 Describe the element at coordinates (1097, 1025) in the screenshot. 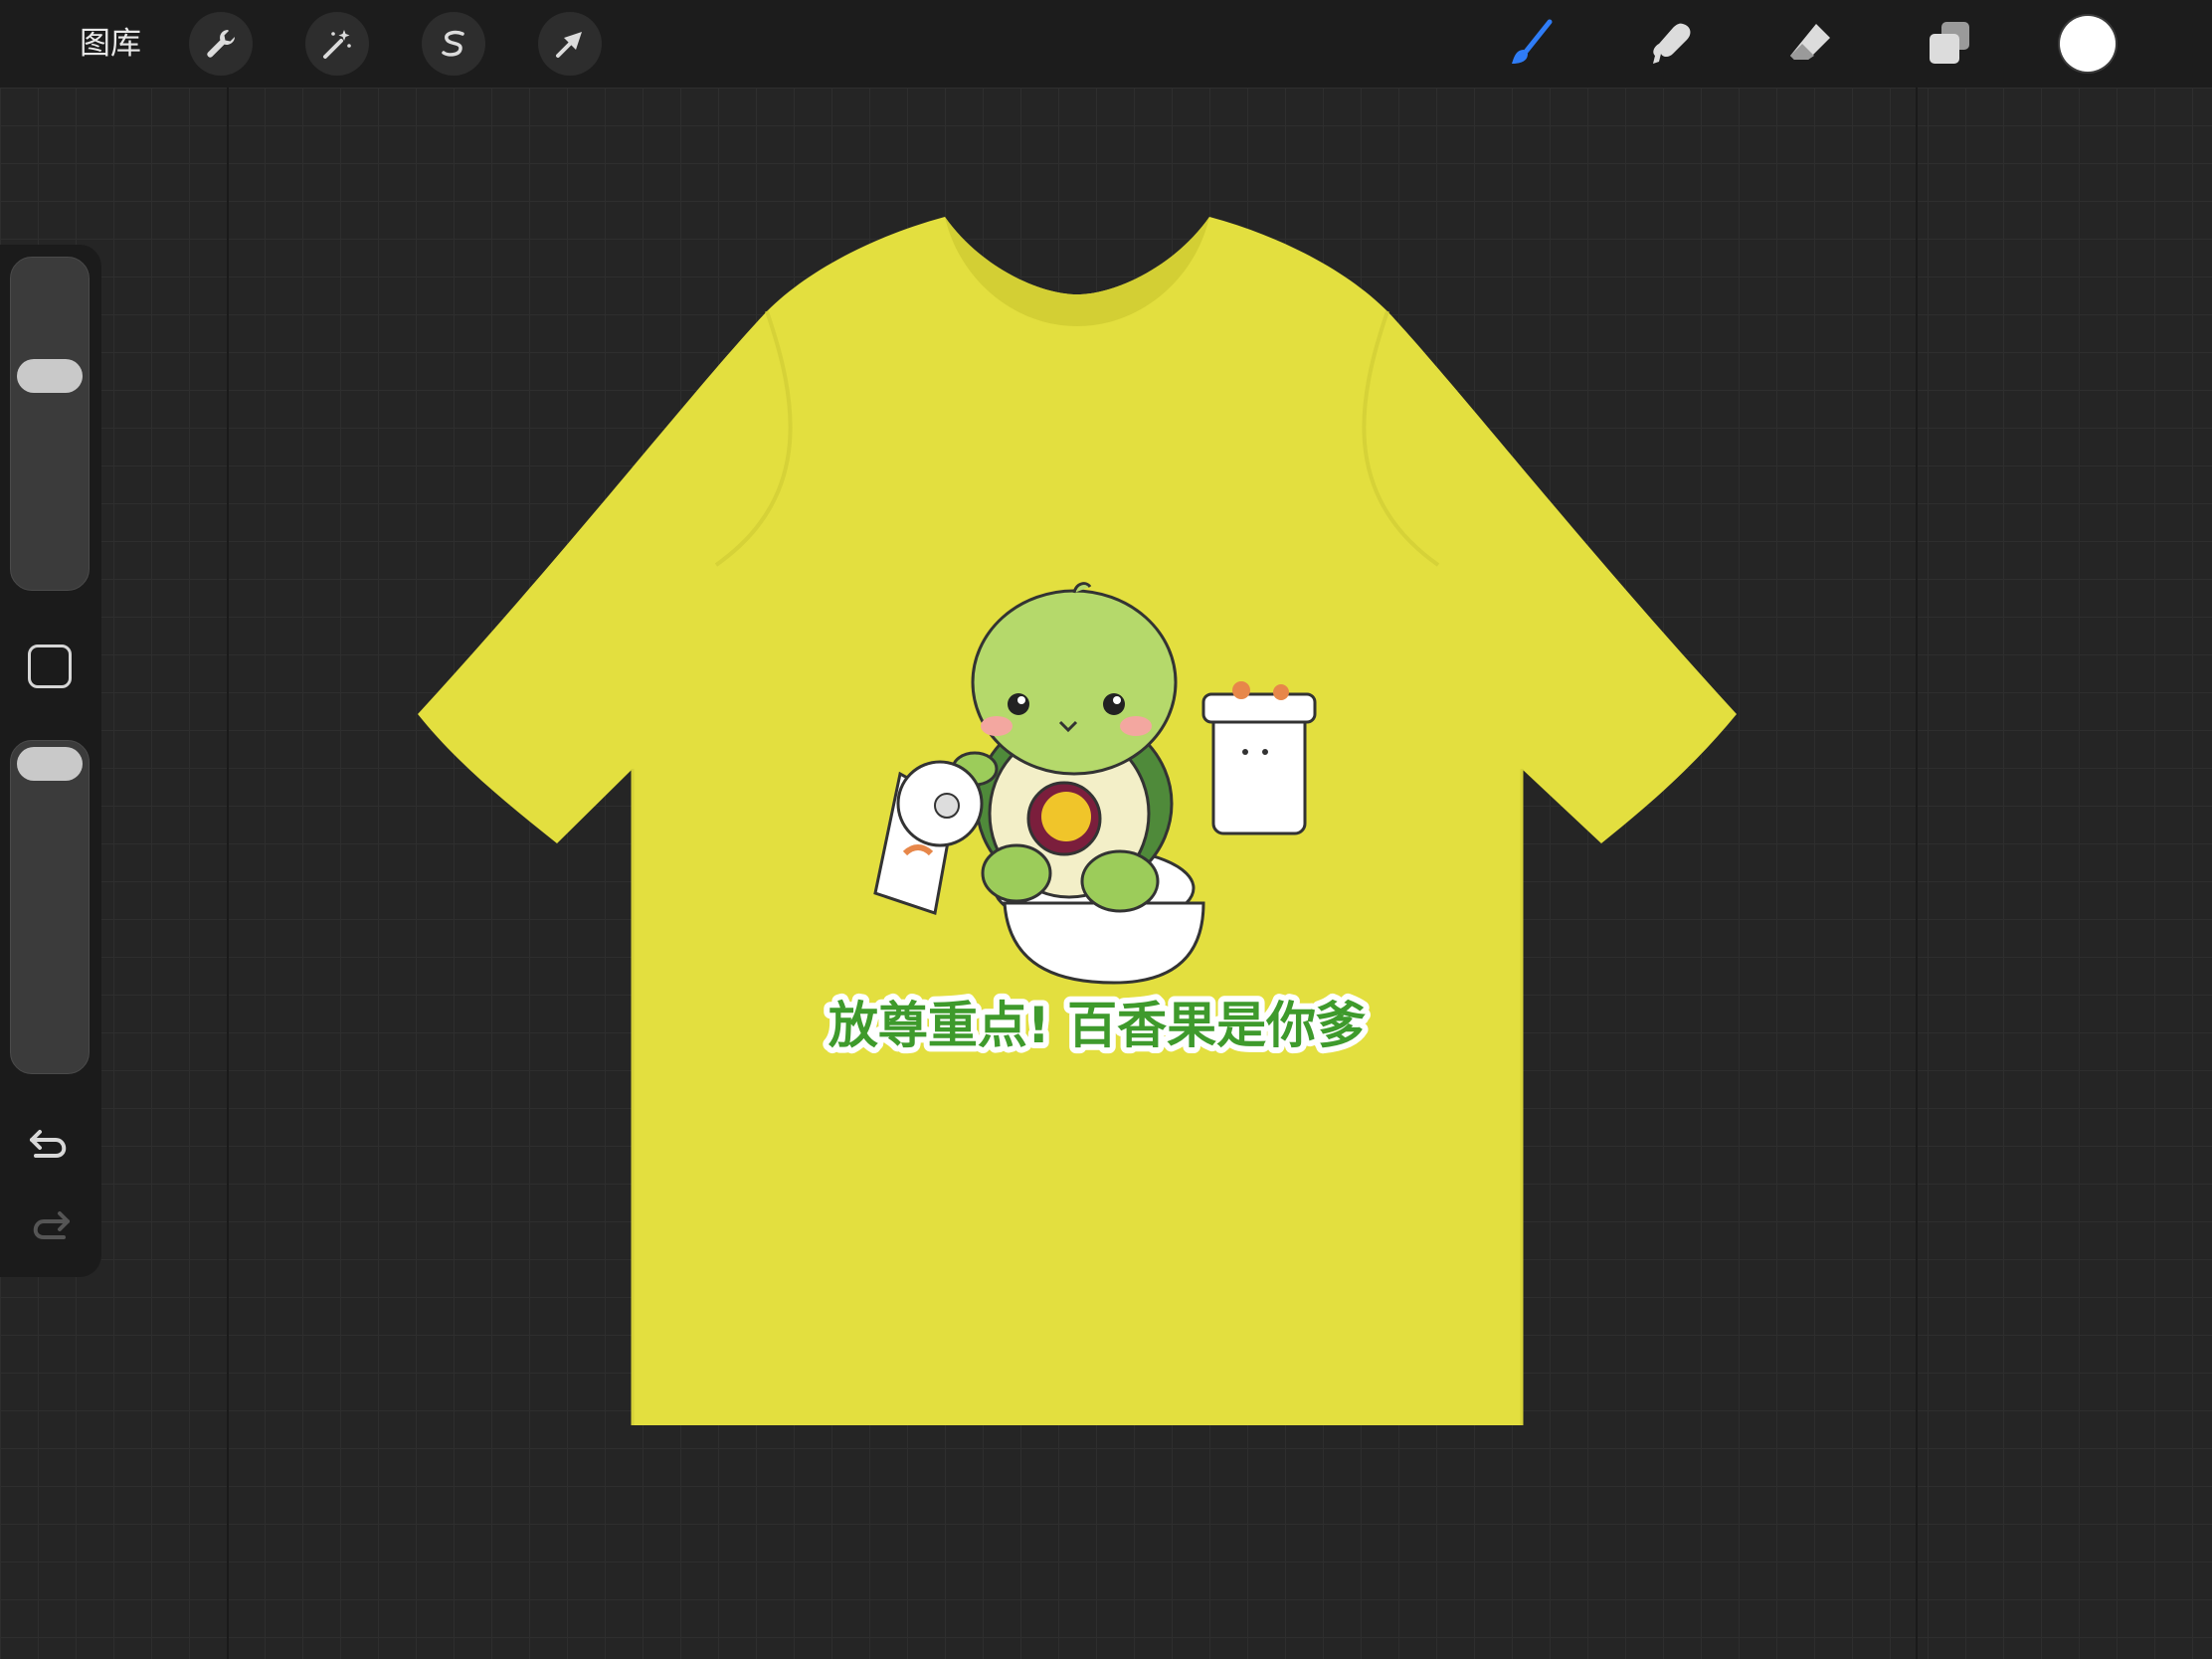

I see `print-slogan: 放尊重点! 百香果是你爹` at that location.